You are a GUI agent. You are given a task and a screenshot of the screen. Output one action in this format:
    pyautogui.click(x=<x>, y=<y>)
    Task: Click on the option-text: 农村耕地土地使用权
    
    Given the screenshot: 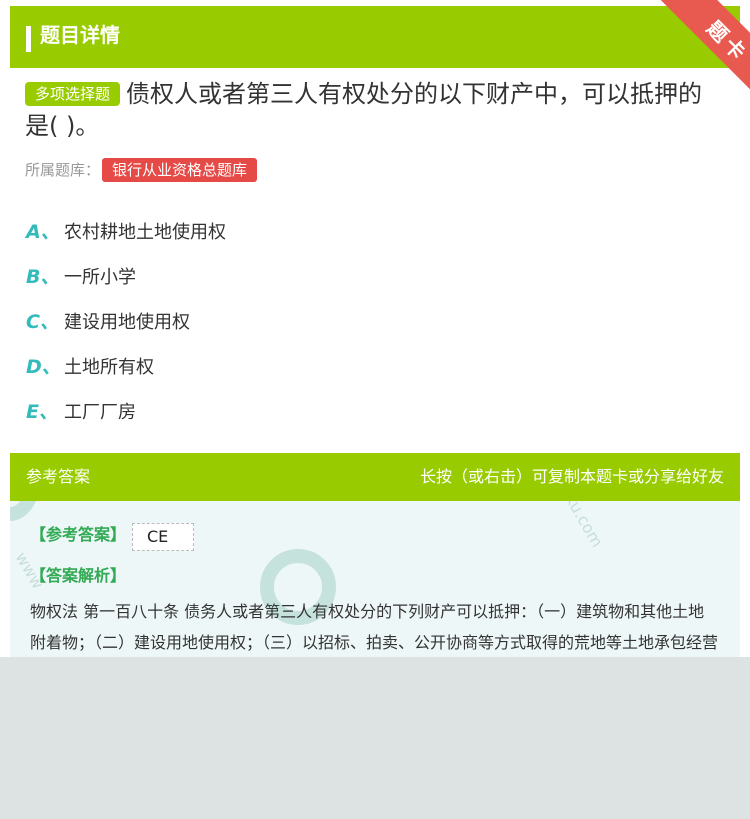 What is the action you would take?
    pyautogui.click(x=145, y=232)
    